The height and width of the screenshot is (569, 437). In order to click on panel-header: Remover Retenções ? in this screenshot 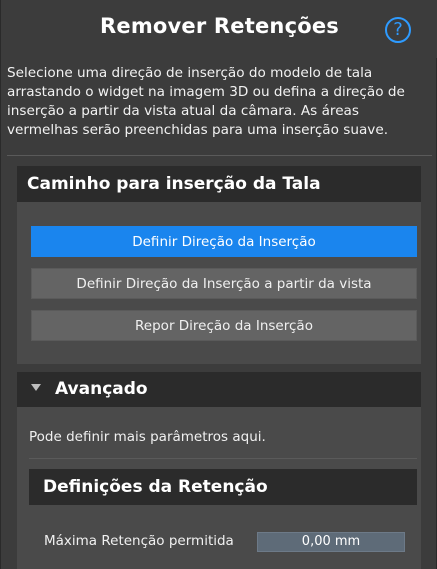, I will do `click(219, 29)`.